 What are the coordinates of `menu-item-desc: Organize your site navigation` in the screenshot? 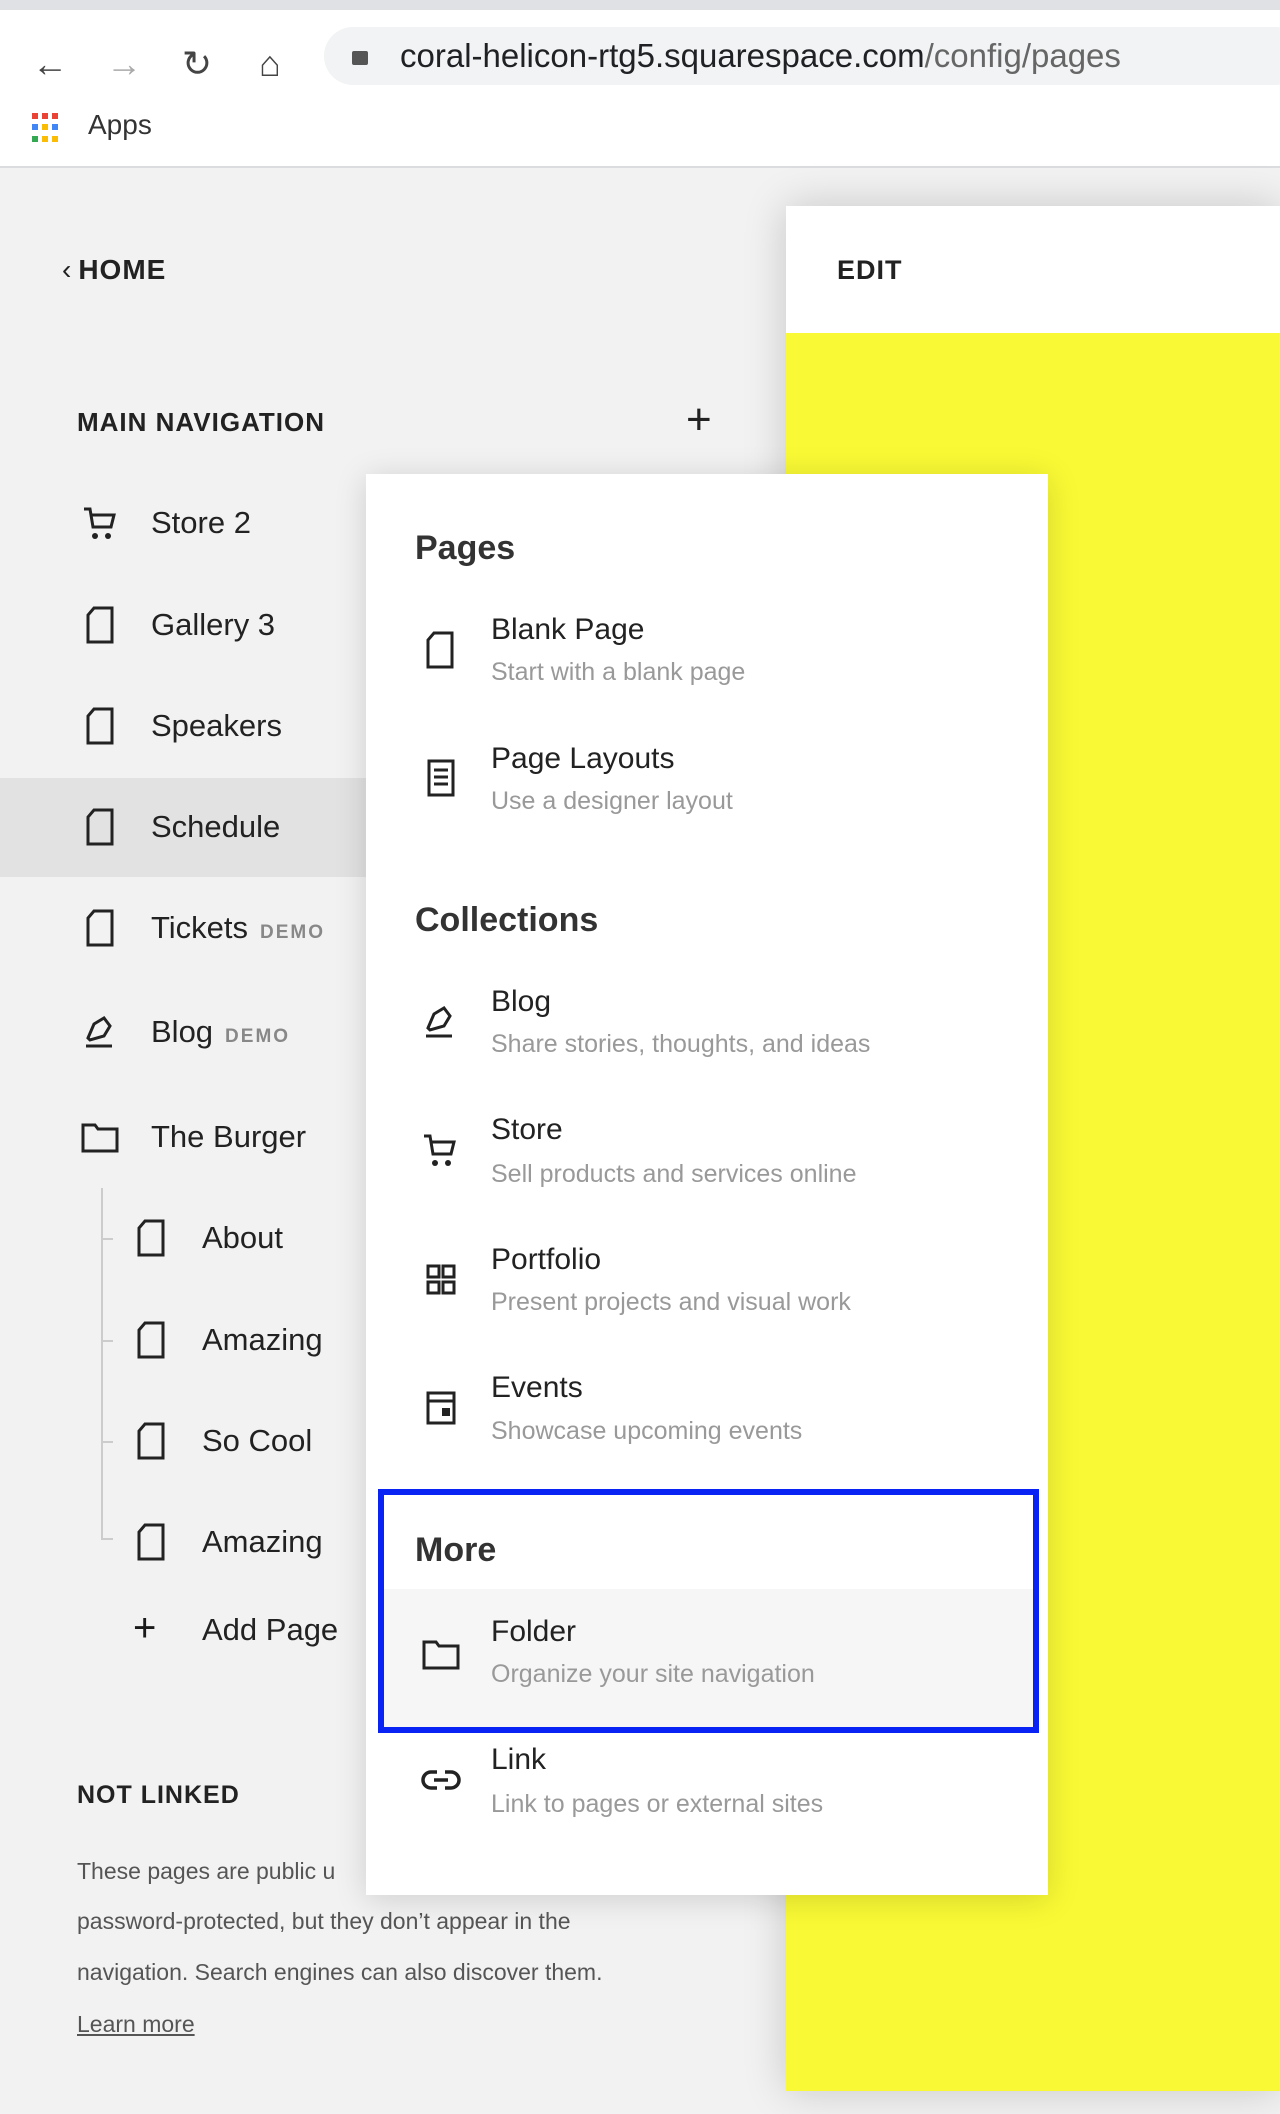 It's located at (653, 1674).